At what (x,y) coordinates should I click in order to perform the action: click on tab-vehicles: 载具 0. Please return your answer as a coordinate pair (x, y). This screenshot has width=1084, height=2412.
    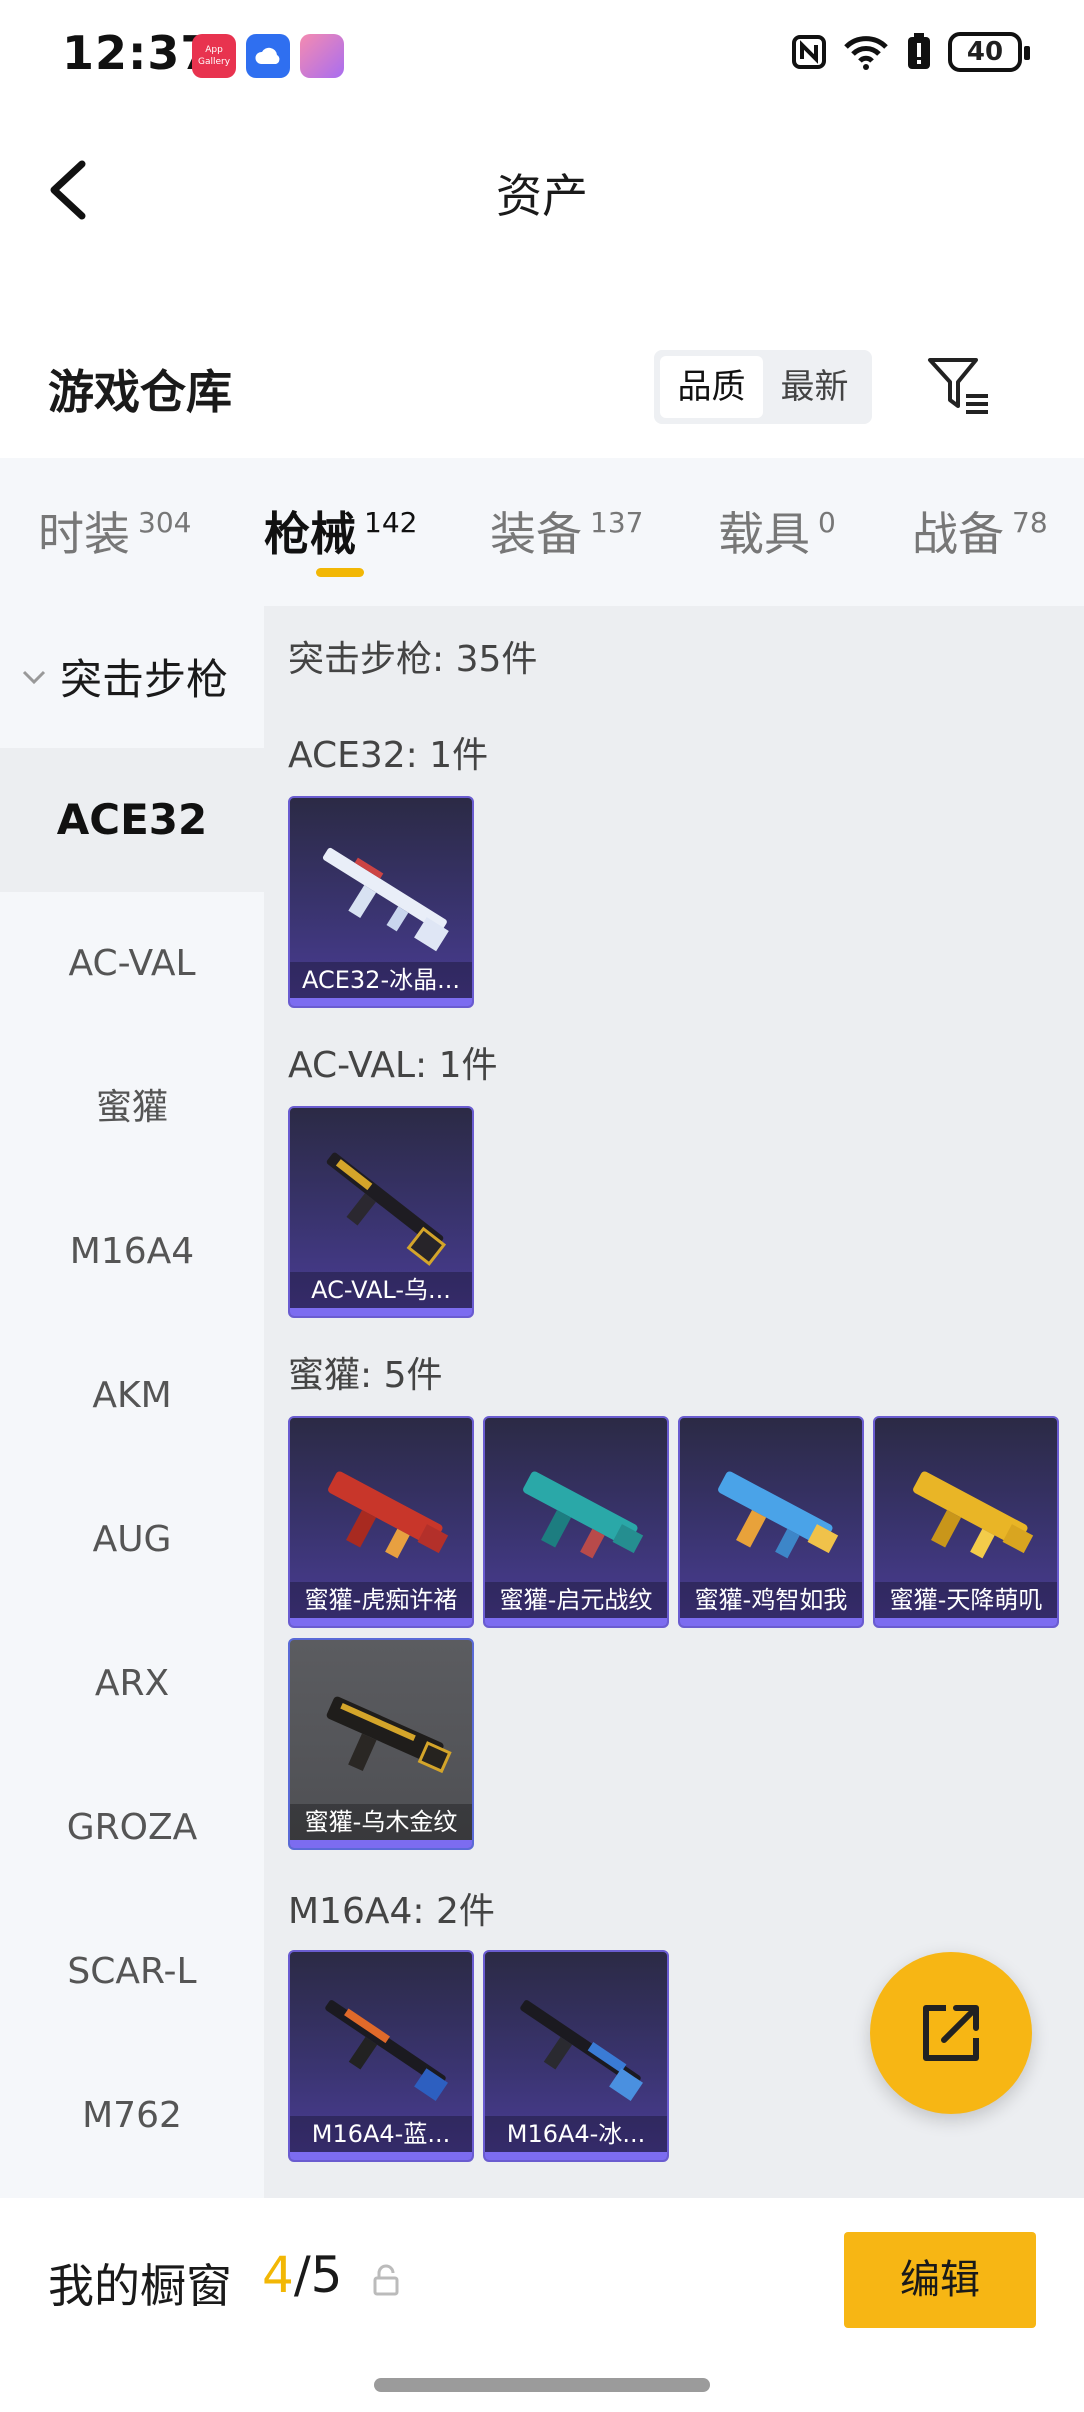
    Looking at the image, I should click on (777, 531).